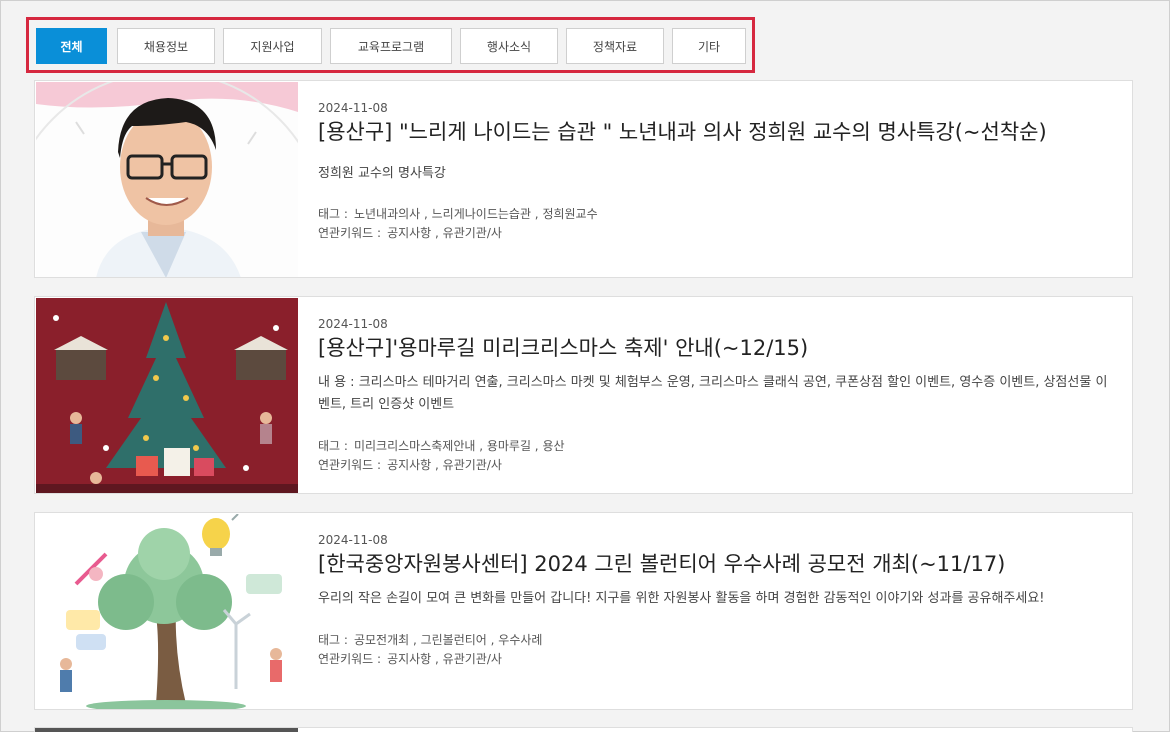  What do you see at coordinates (715, 640) in the screenshot?
I see `post-tags: 태그 : 공모전개최 , 그린볼런티어 , 우수사례` at bounding box center [715, 640].